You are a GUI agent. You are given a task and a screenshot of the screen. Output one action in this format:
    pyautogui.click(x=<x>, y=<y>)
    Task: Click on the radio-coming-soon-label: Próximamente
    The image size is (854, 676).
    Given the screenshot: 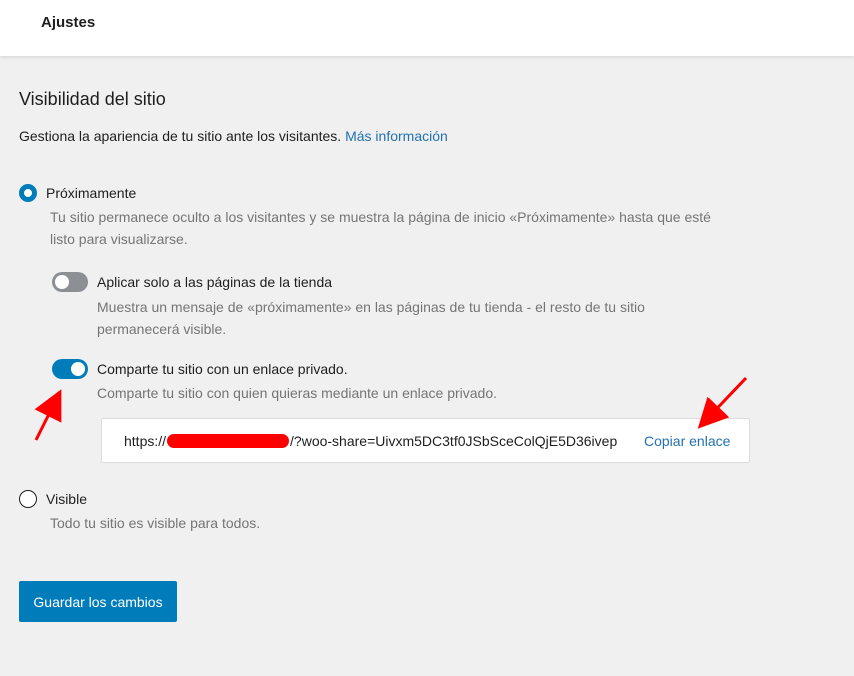 What is the action you would take?
    pyautogui.click(x=91, y=193)
    